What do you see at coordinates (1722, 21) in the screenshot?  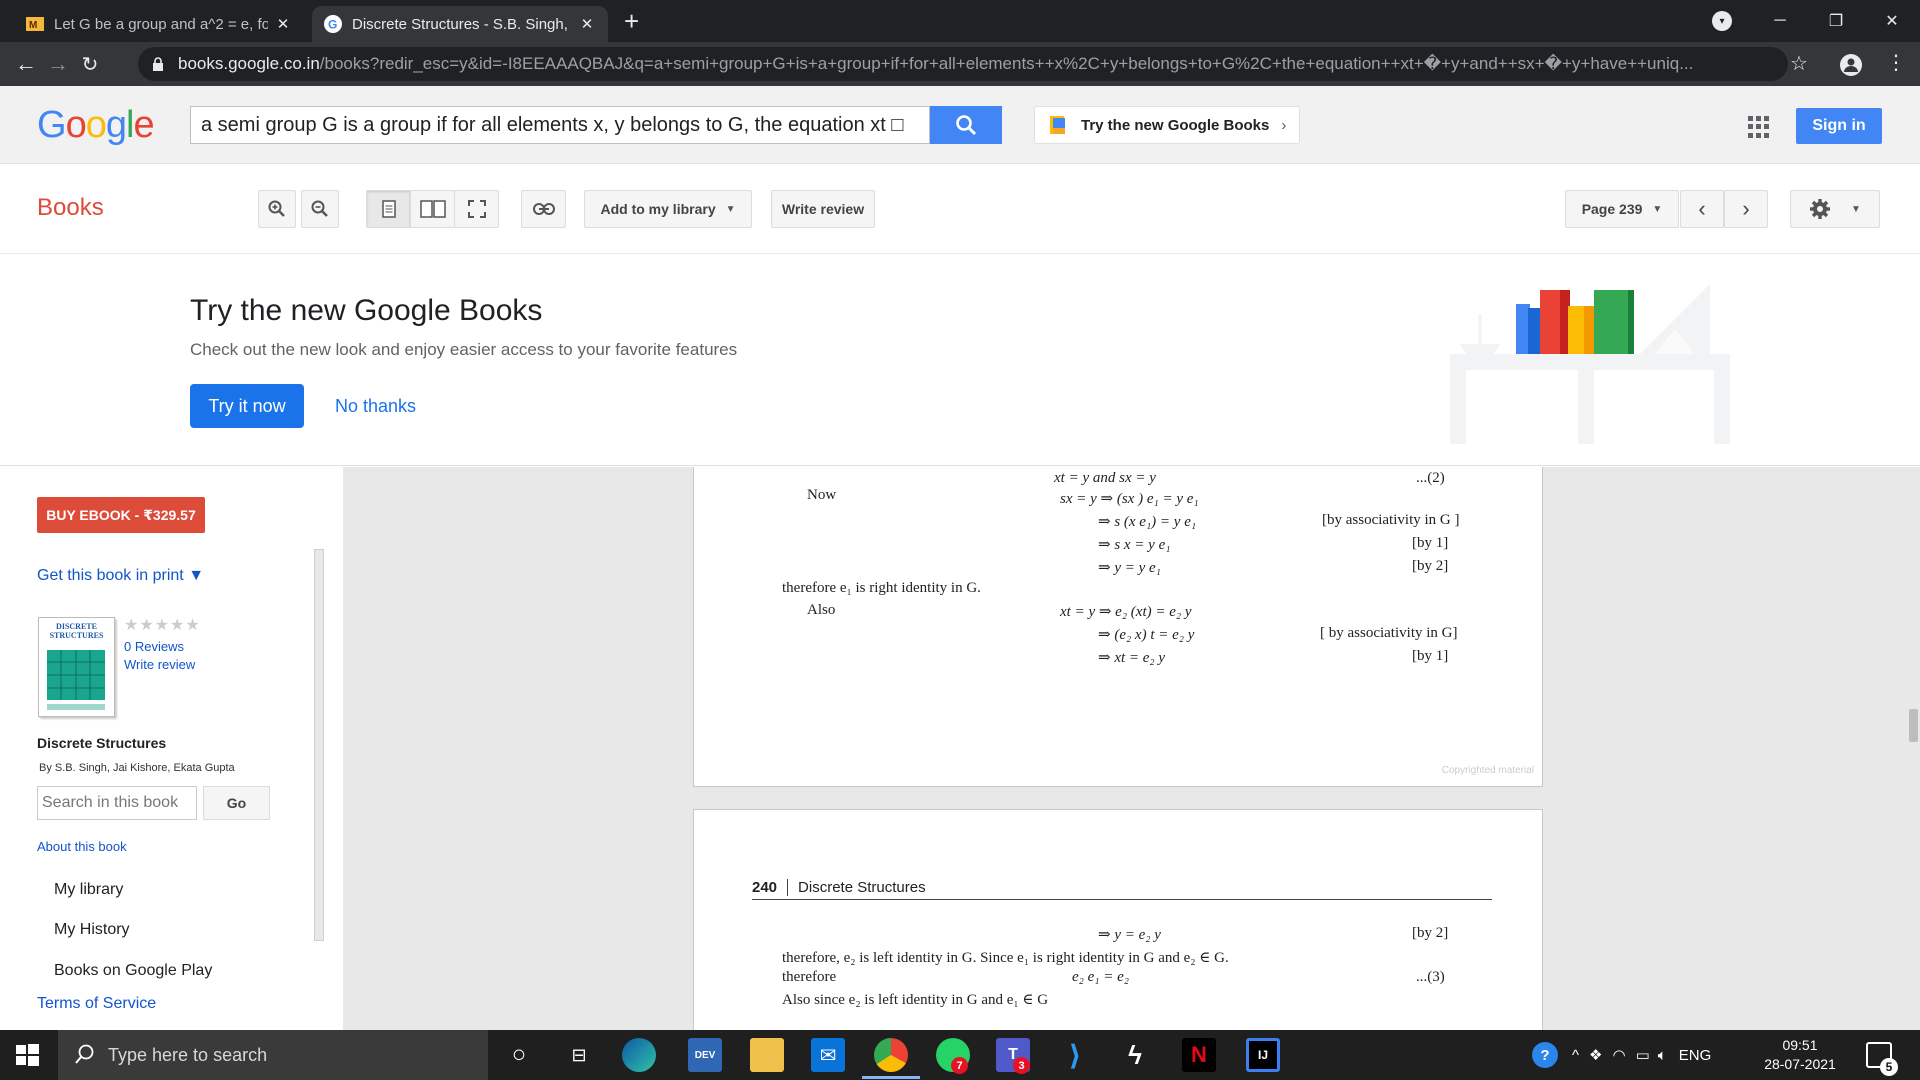 I see `tab-search-icon: ▾` at bounding box center [1722, 21].